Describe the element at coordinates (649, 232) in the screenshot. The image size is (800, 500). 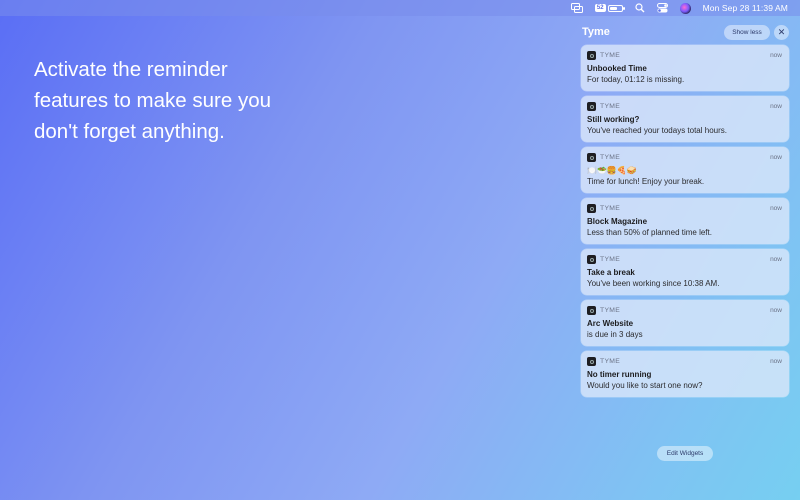
I see `notification-body: Less than 50% of planned time left.` at that location.